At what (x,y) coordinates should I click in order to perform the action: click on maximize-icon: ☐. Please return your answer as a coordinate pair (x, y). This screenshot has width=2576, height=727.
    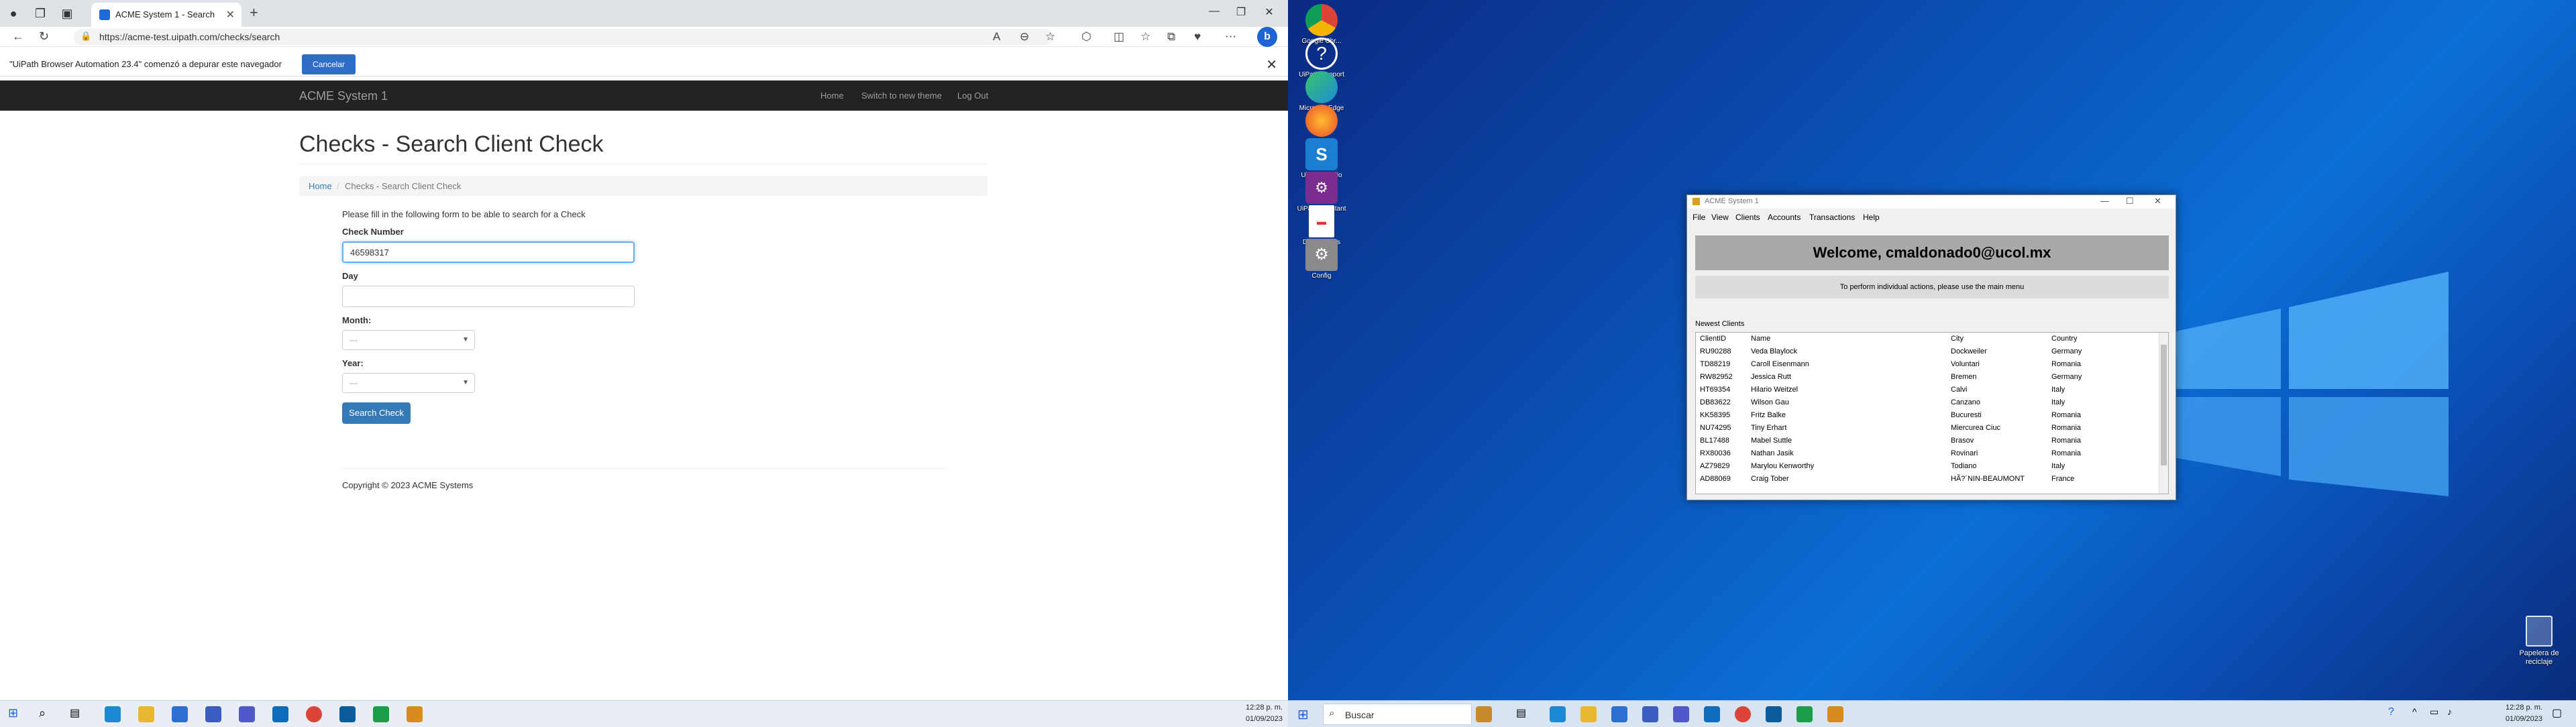
    Looking at the image, I should click on (2130, 201).